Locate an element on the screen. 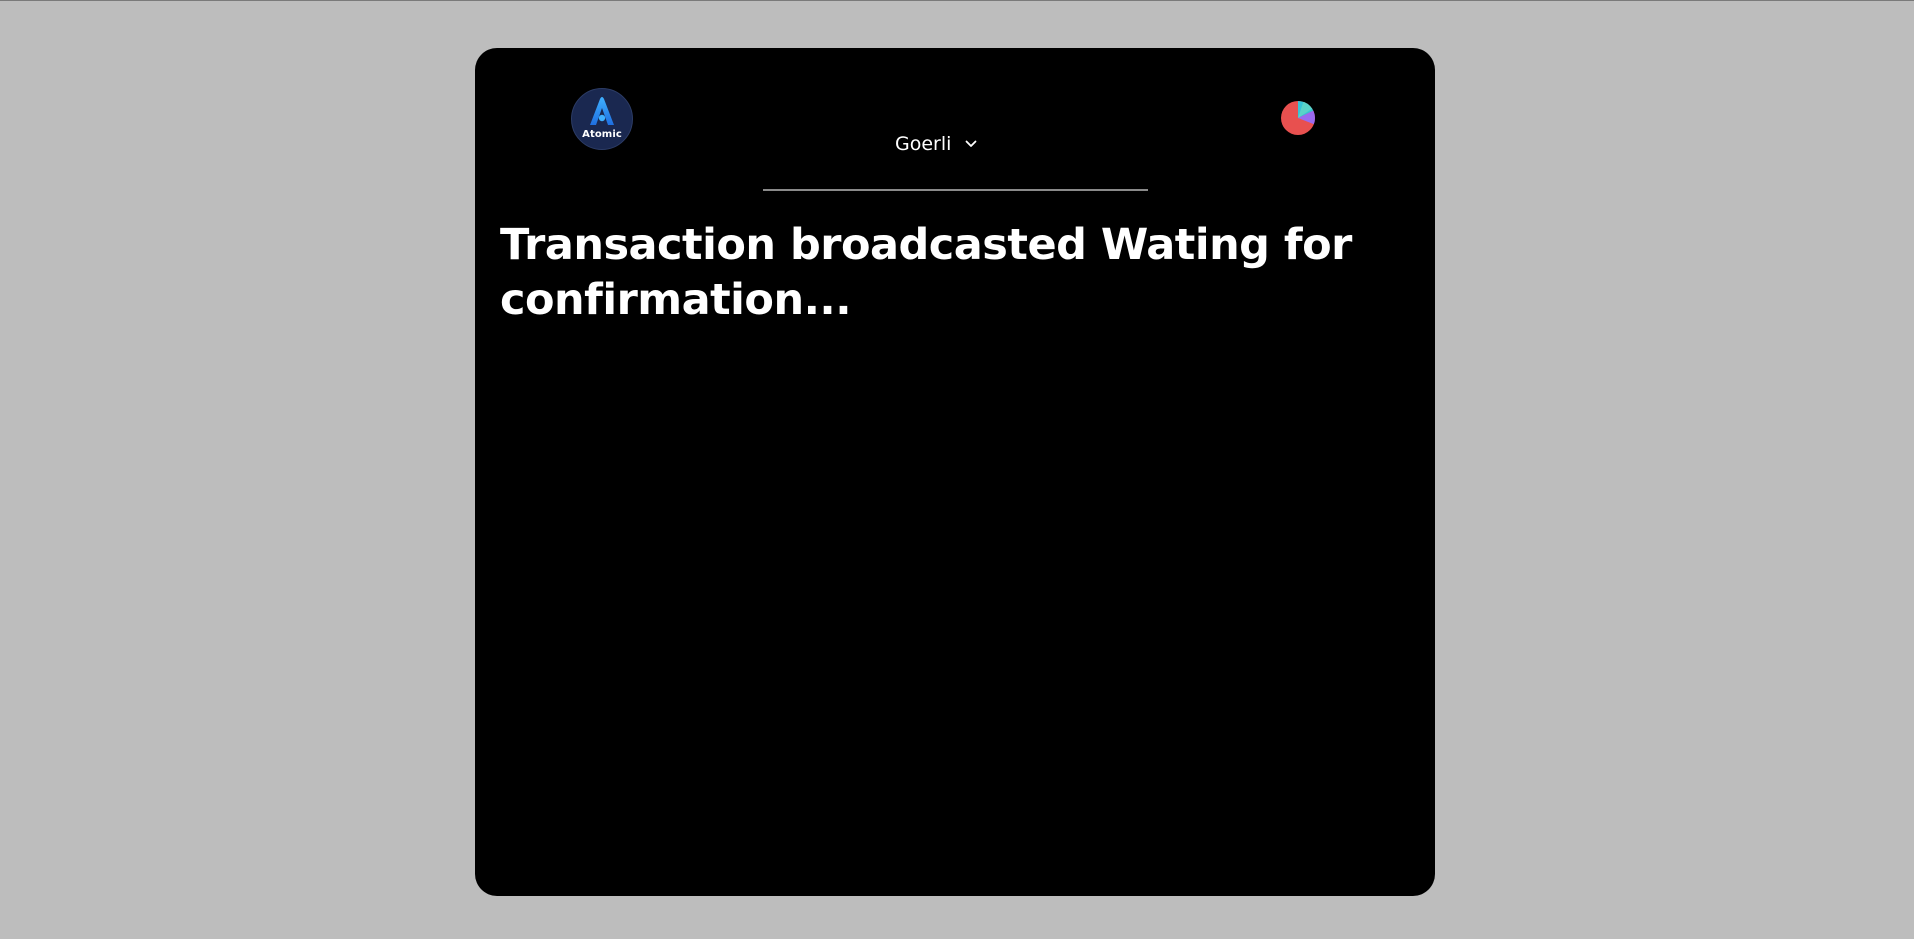 This screenshot has width=1914, height=939. account-avatar is located at coordinates (1298, 118).